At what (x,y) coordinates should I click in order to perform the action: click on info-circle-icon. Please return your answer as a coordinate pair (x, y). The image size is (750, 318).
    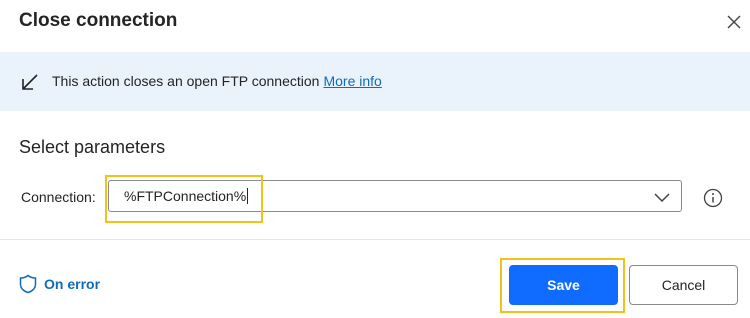
    Looking at the image, I should click on (713, 198).